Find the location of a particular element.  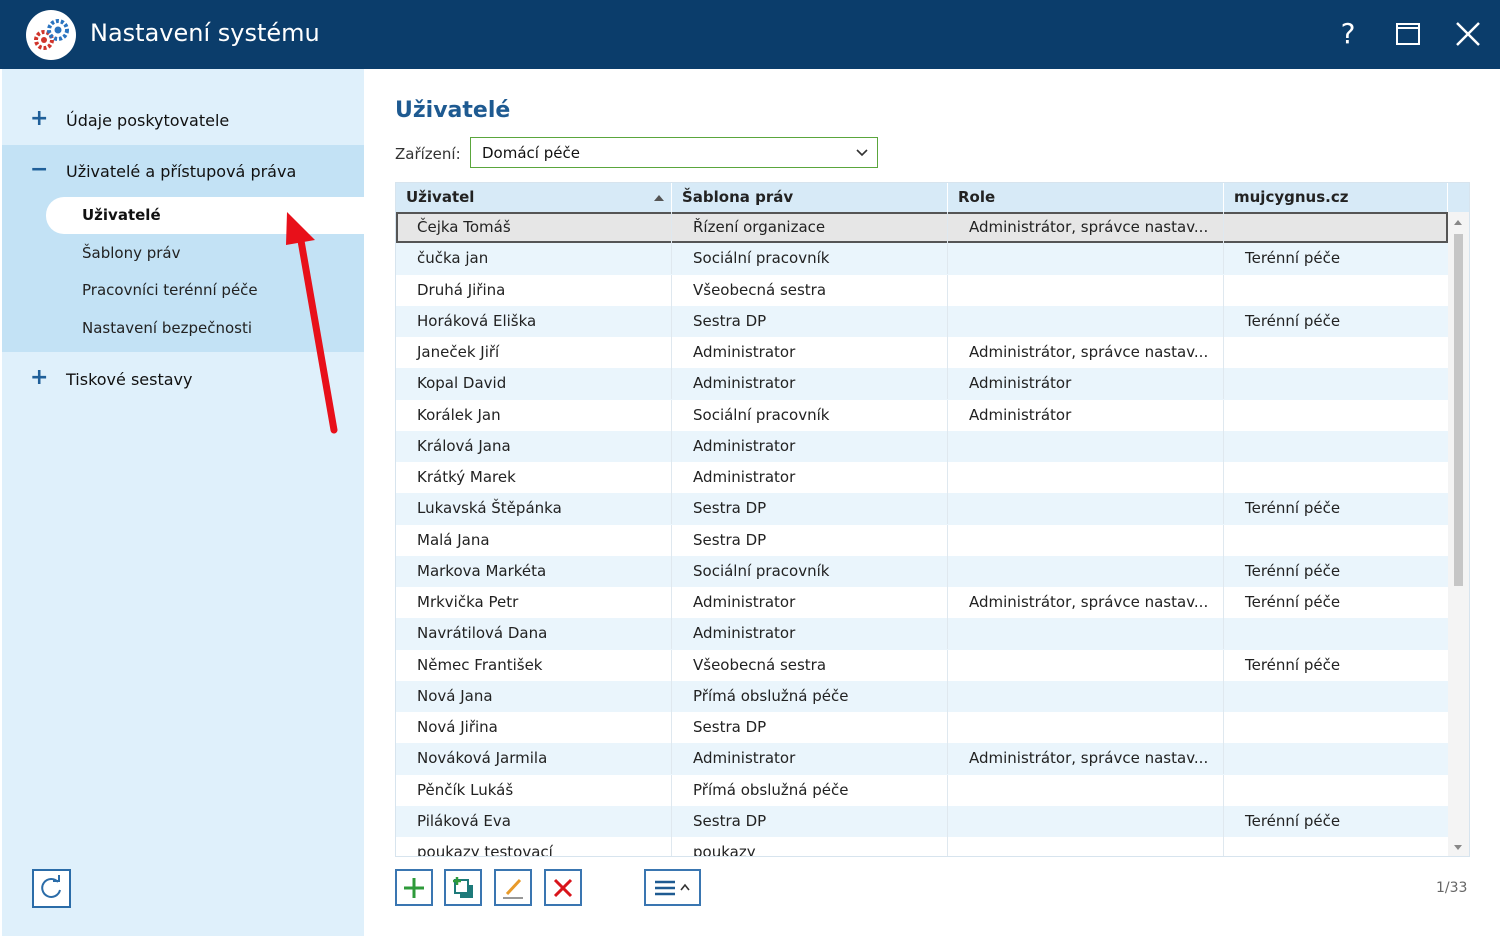

table-row: Pěnčík Lukáš Přímá obslužná péče is located at coordinates (922, 790).